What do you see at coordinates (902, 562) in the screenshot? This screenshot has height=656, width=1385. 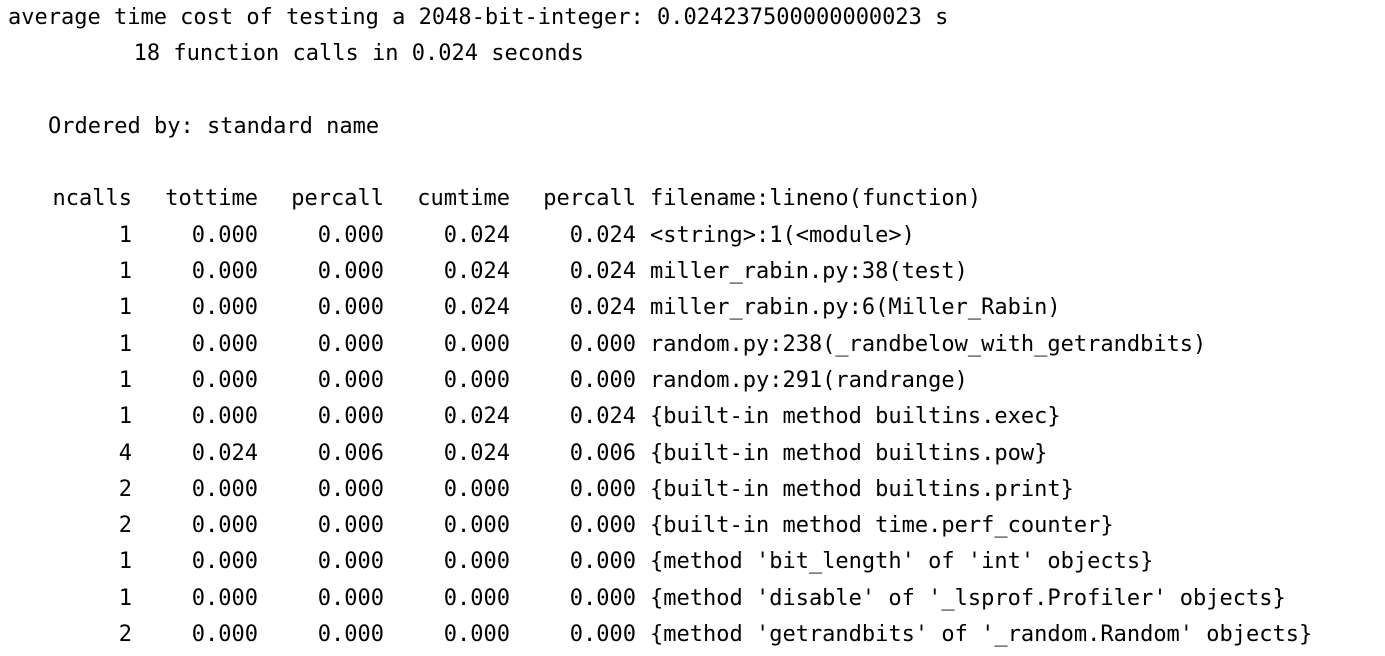 I see `cell-function: {method 'bit_length' of 'int' objects}` at bounding box center [902, 562].